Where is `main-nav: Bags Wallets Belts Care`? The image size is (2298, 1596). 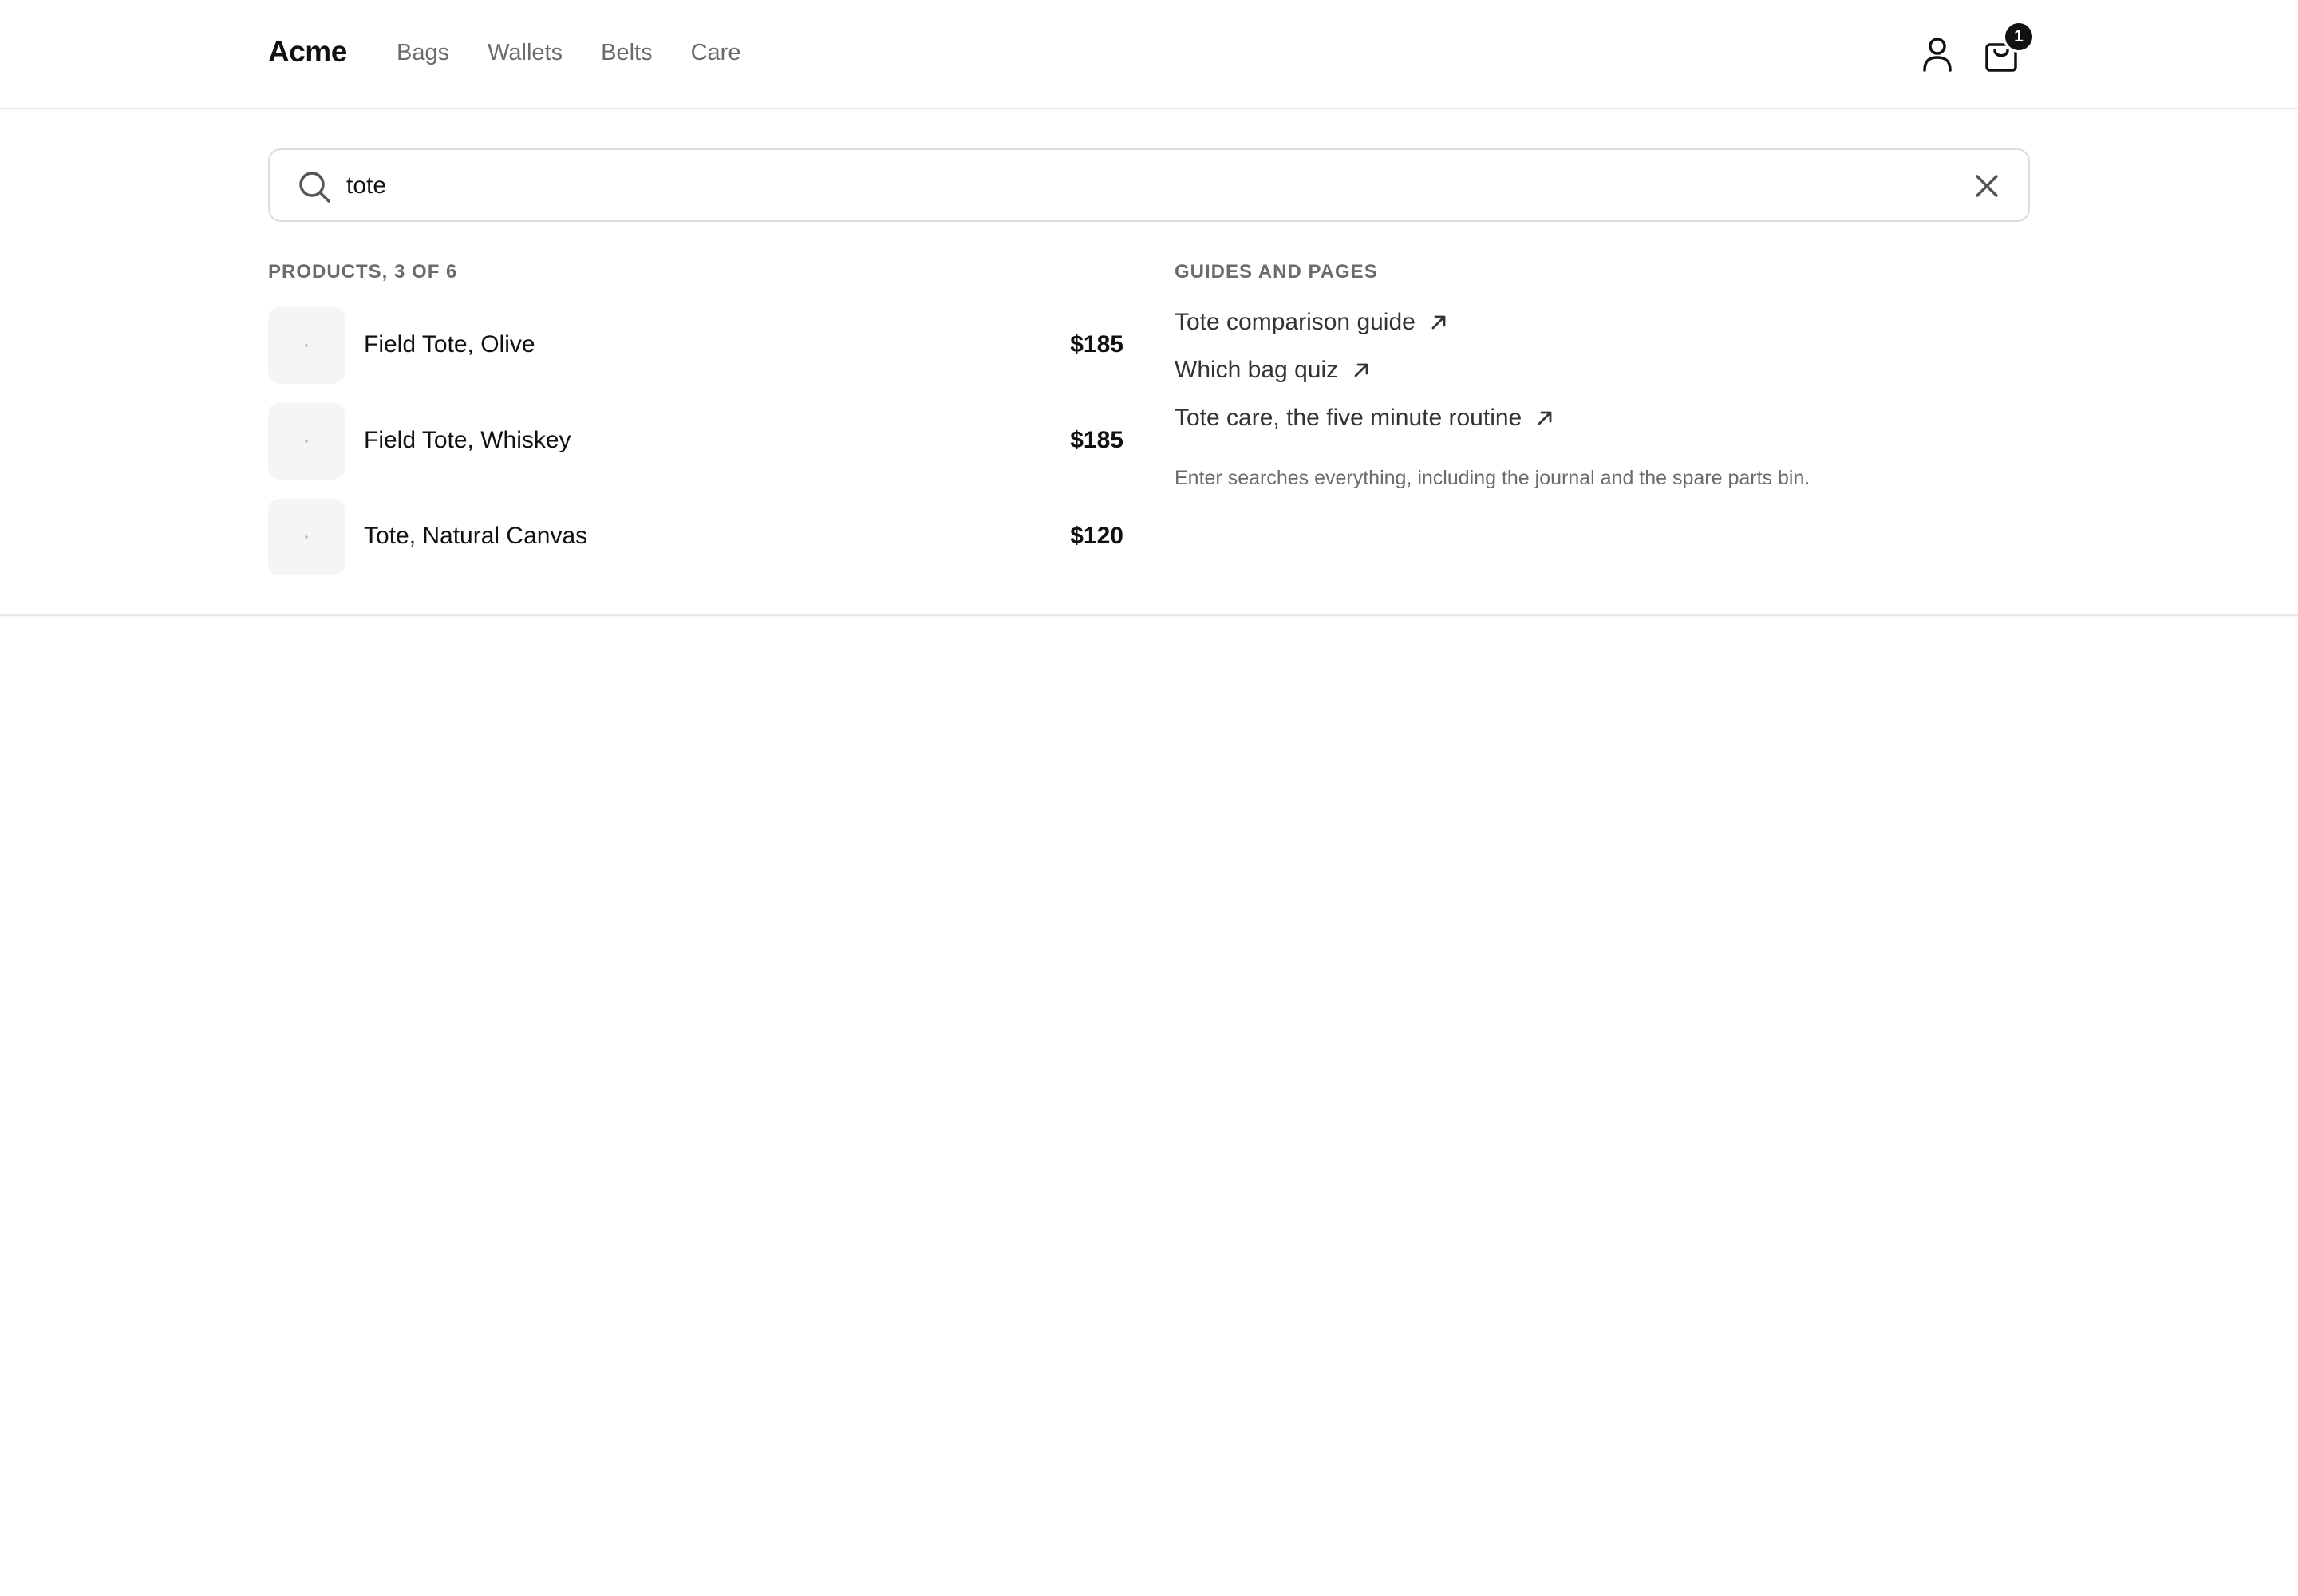 main-nav: Bags Wallets Belts Care is located at coordinates (568, 53).